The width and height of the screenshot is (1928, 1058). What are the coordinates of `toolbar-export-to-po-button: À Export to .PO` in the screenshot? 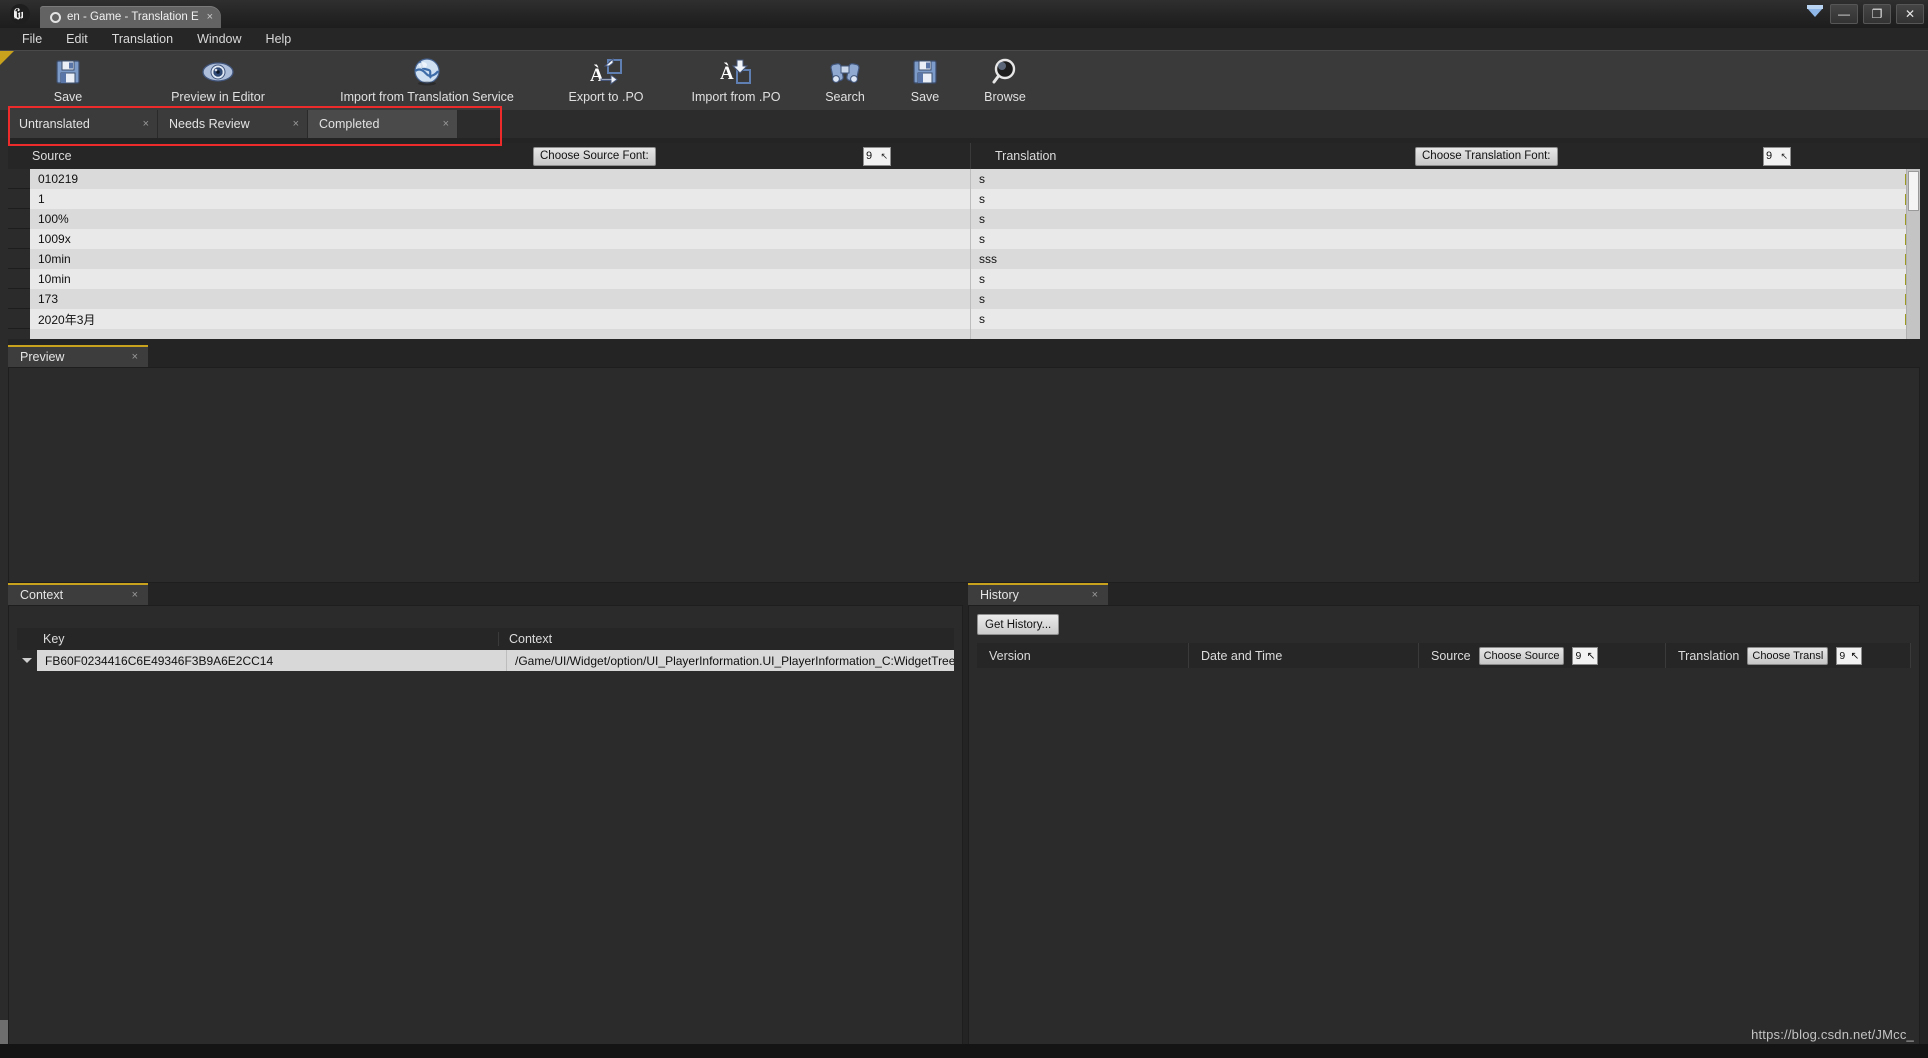 It's located at (606, 80).